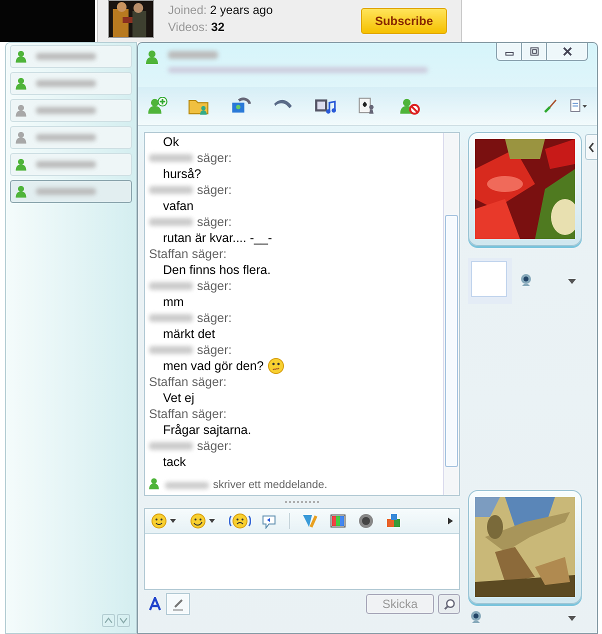 Image resolution: width=602 pixels, height=634 pixels. Describe the element at coordinates (173, 302) in the screenshot. I see `message-text: mm` at that location.